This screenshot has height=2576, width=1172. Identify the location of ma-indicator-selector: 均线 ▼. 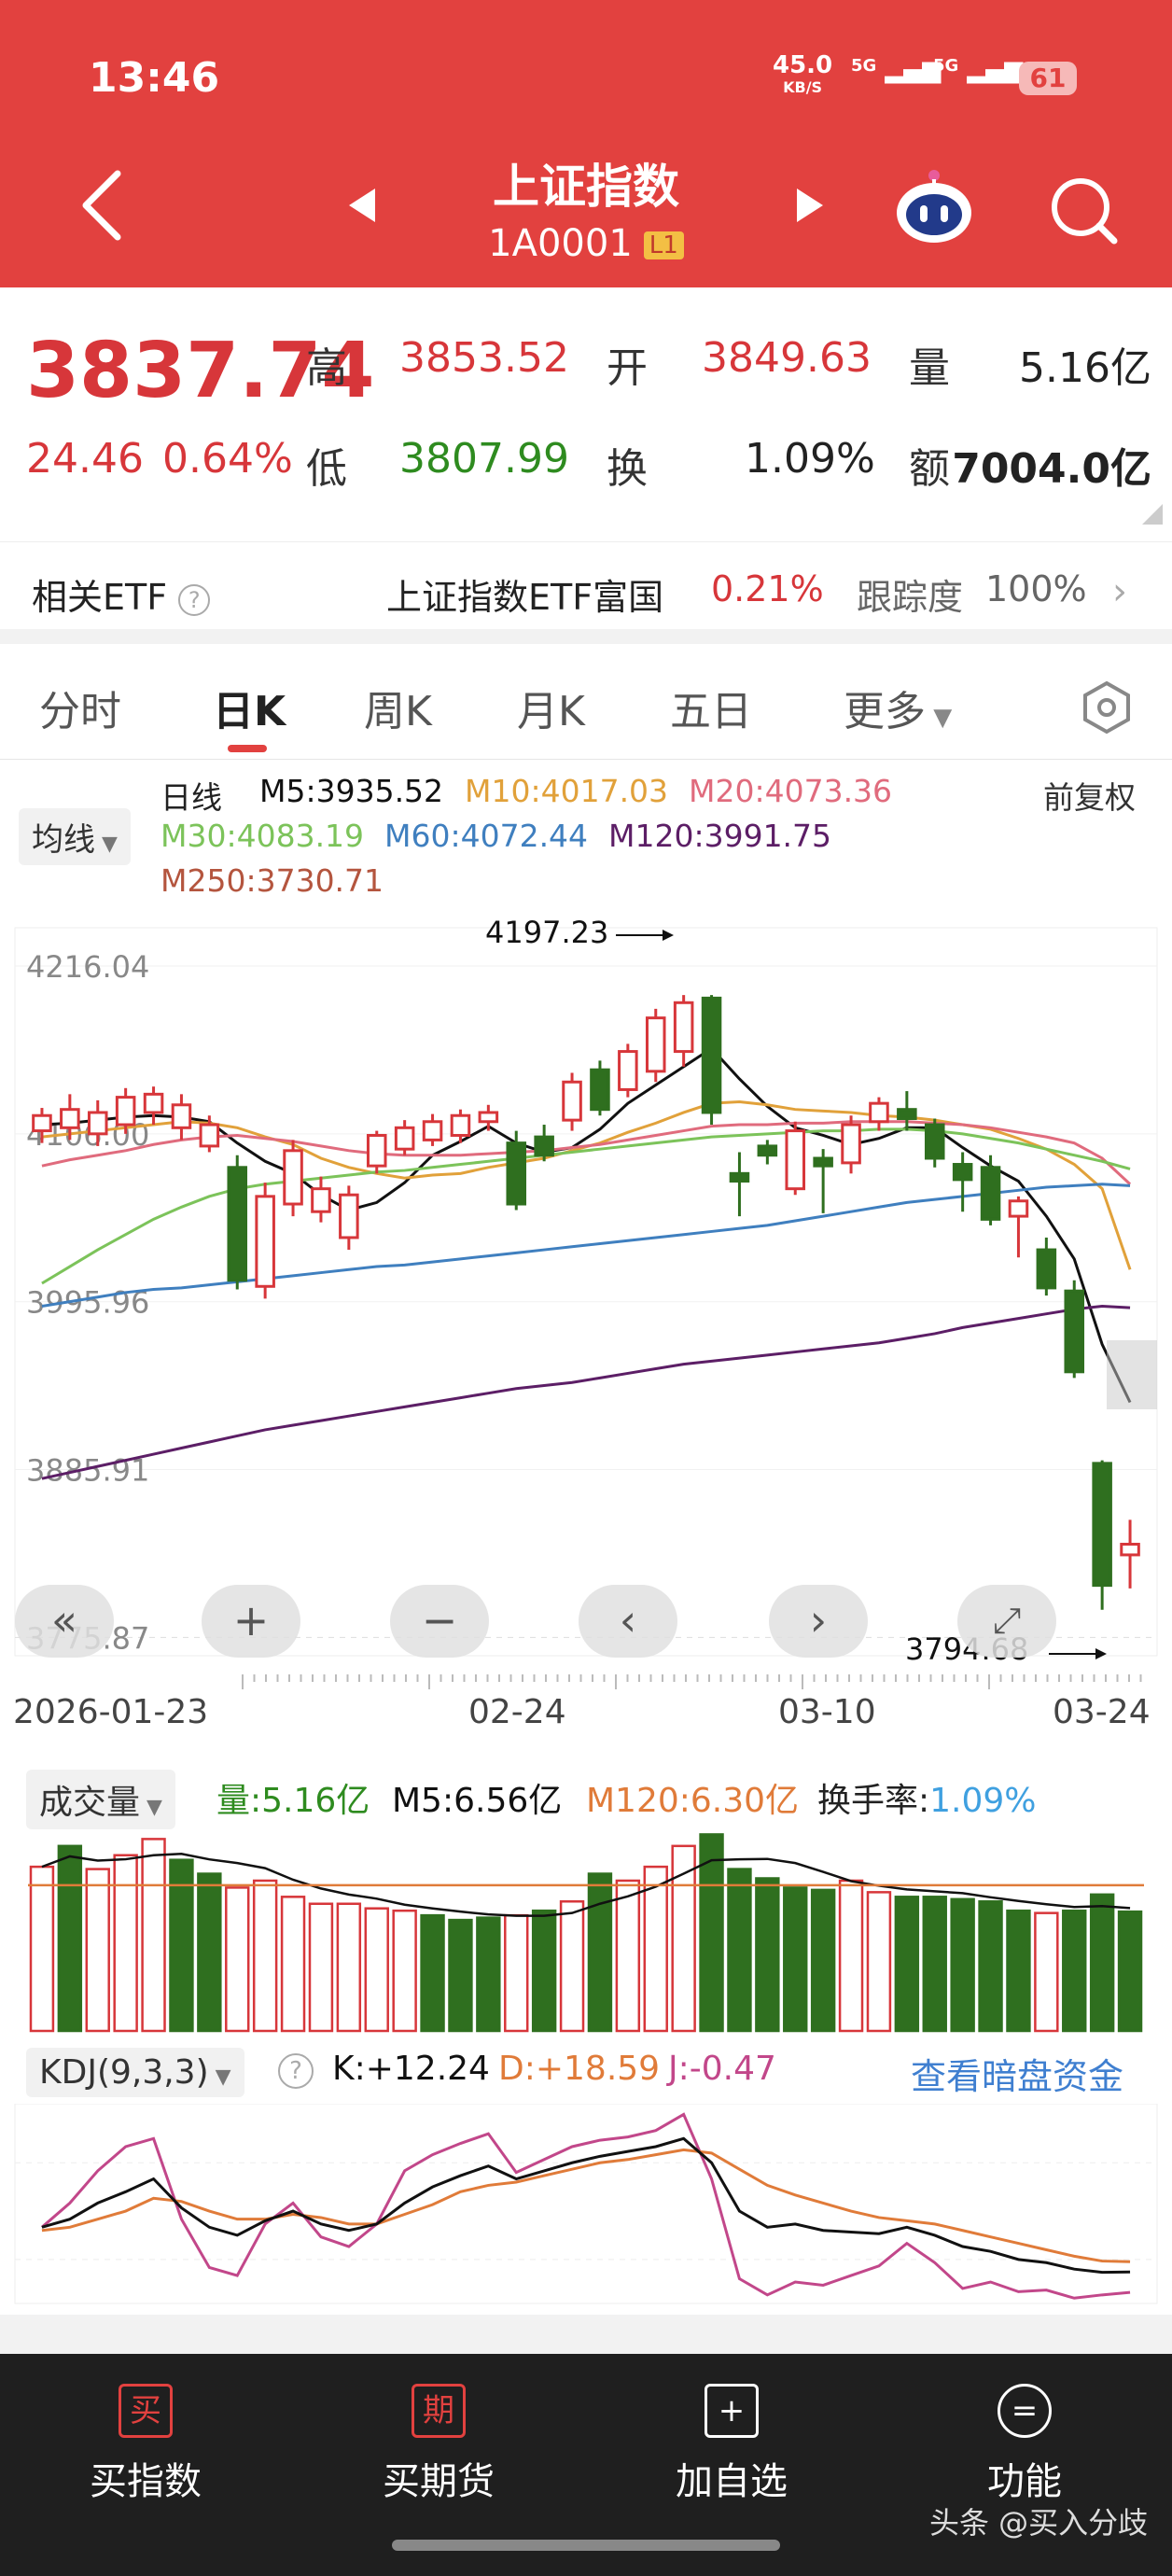
(75, 836).